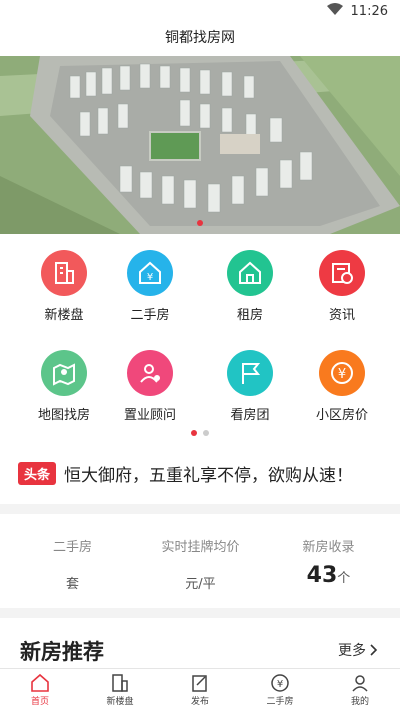  Describe the element at coordinates (328, 547) in the screenshot. I see `stat-label: 新房收录` at that location.